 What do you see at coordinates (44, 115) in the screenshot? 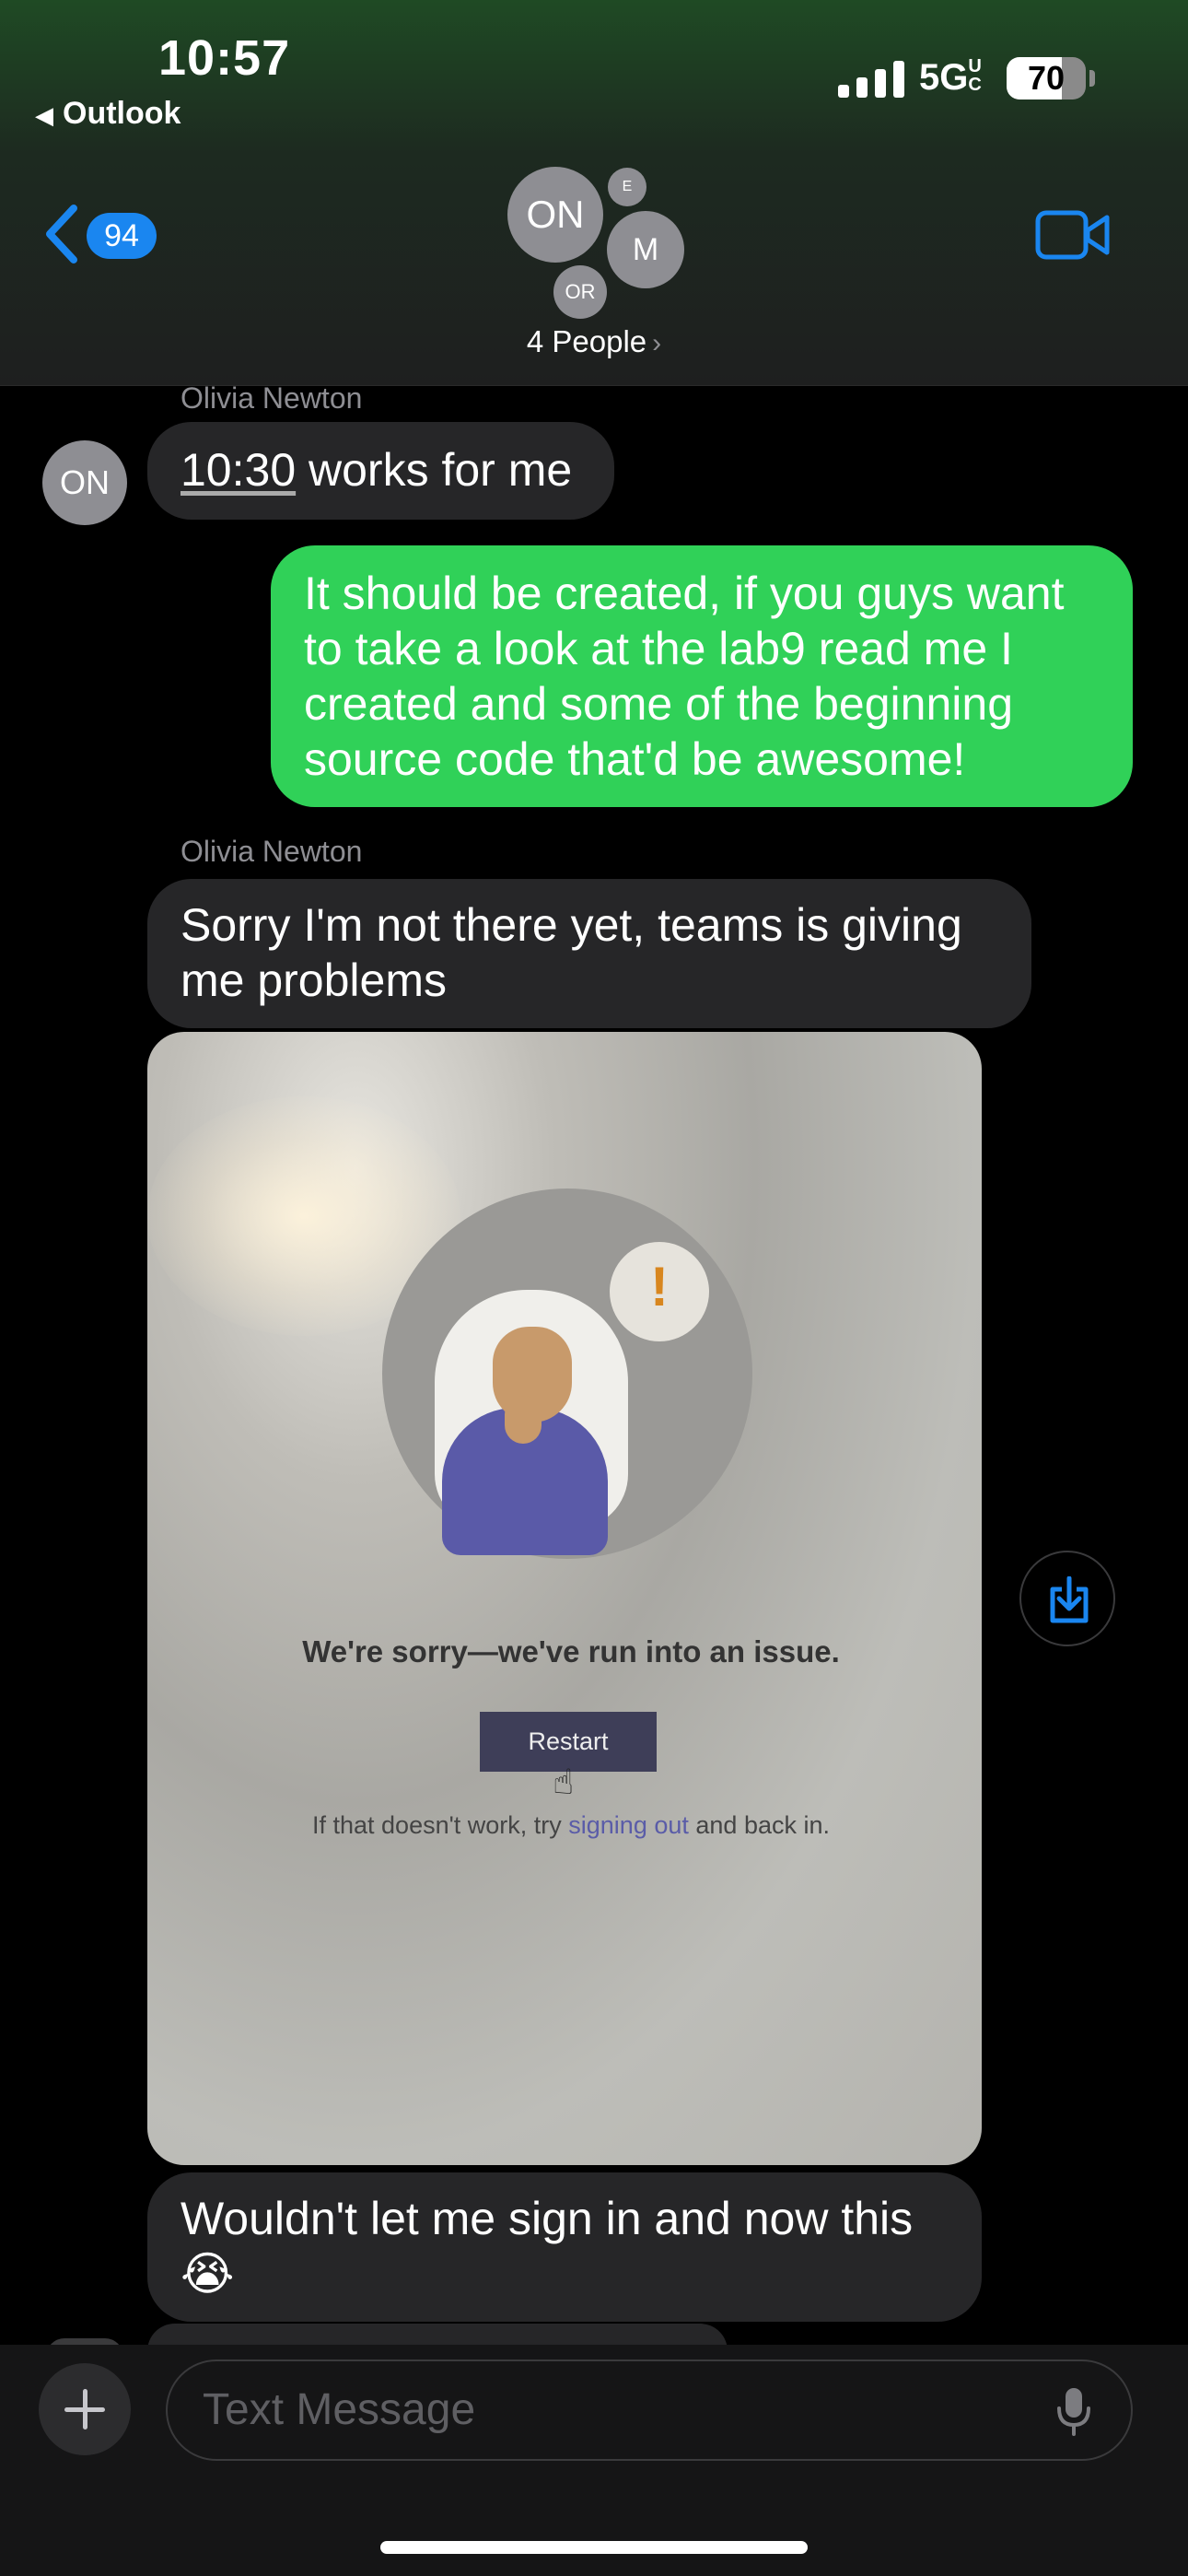
I see `back-triangle-icon: ◀` at bounding box center [44, 115].